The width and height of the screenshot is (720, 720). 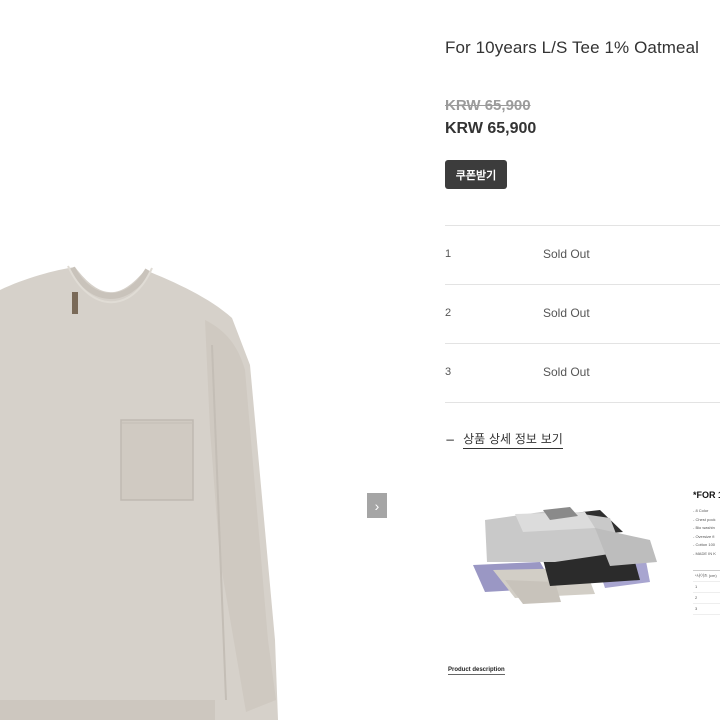 I want to click on original-price: KRW 65,900, so click(x=488, y=105).